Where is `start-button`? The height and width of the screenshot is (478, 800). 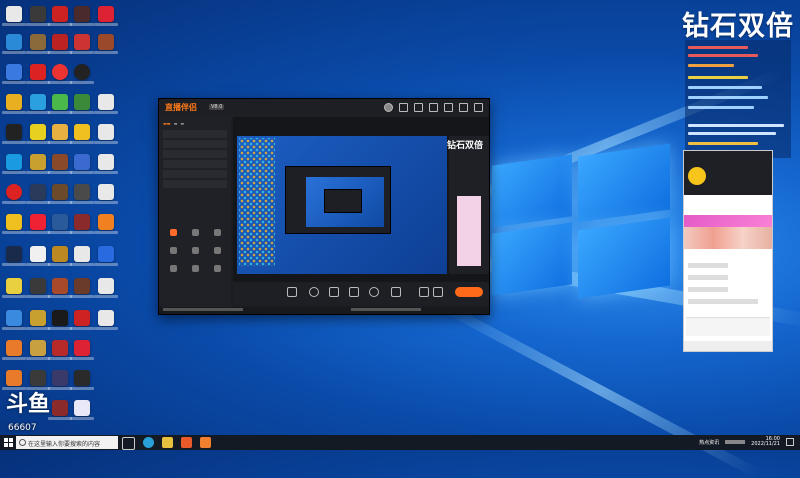
start-button is located at coordinates (8, 442).